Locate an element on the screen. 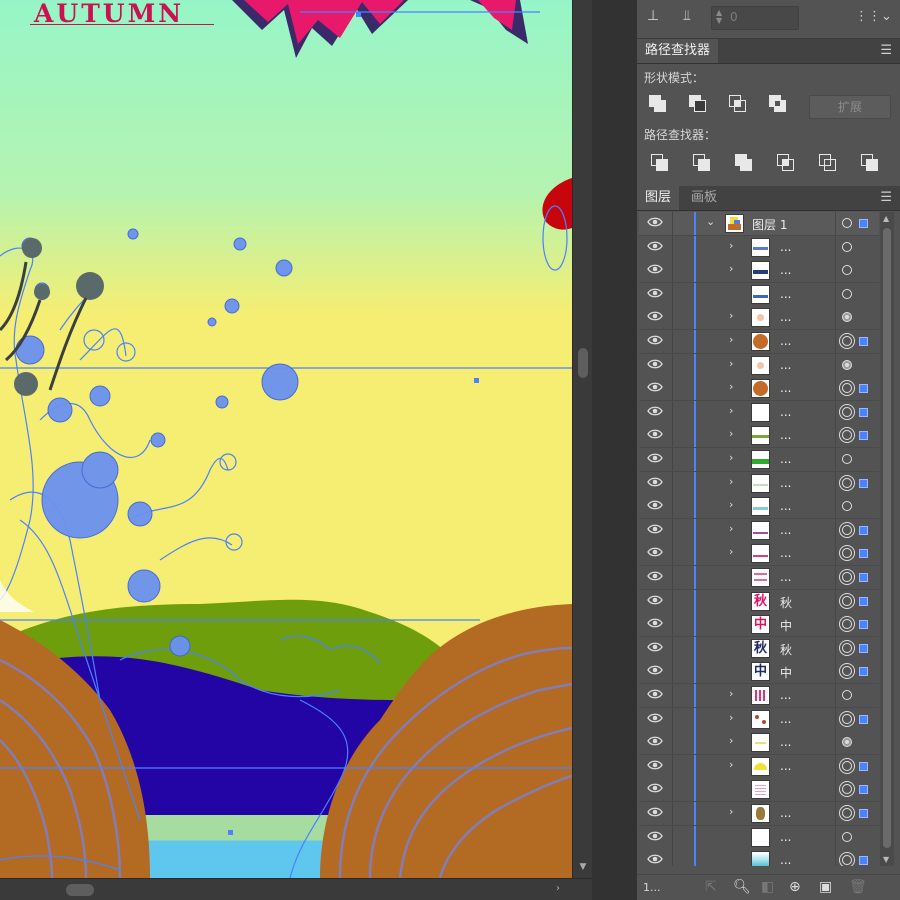 This screenshot has height=900, width=900. sublayer-row is located at coordinates (759, 790).